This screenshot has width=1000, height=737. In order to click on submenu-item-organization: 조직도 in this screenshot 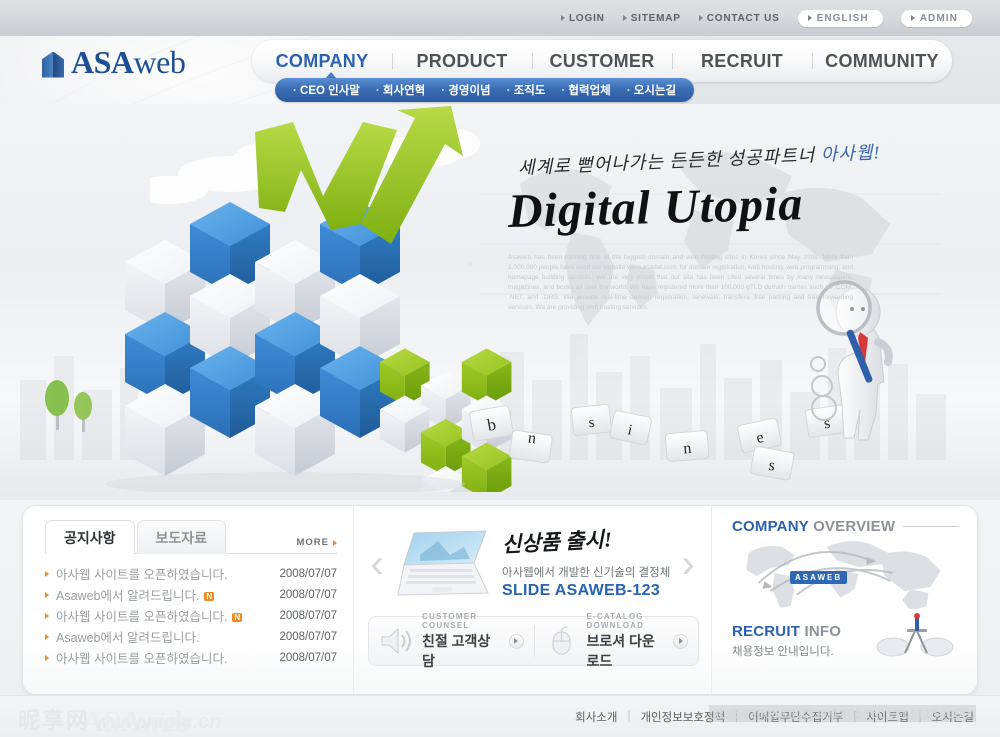, I will do `click(526, 90)`.